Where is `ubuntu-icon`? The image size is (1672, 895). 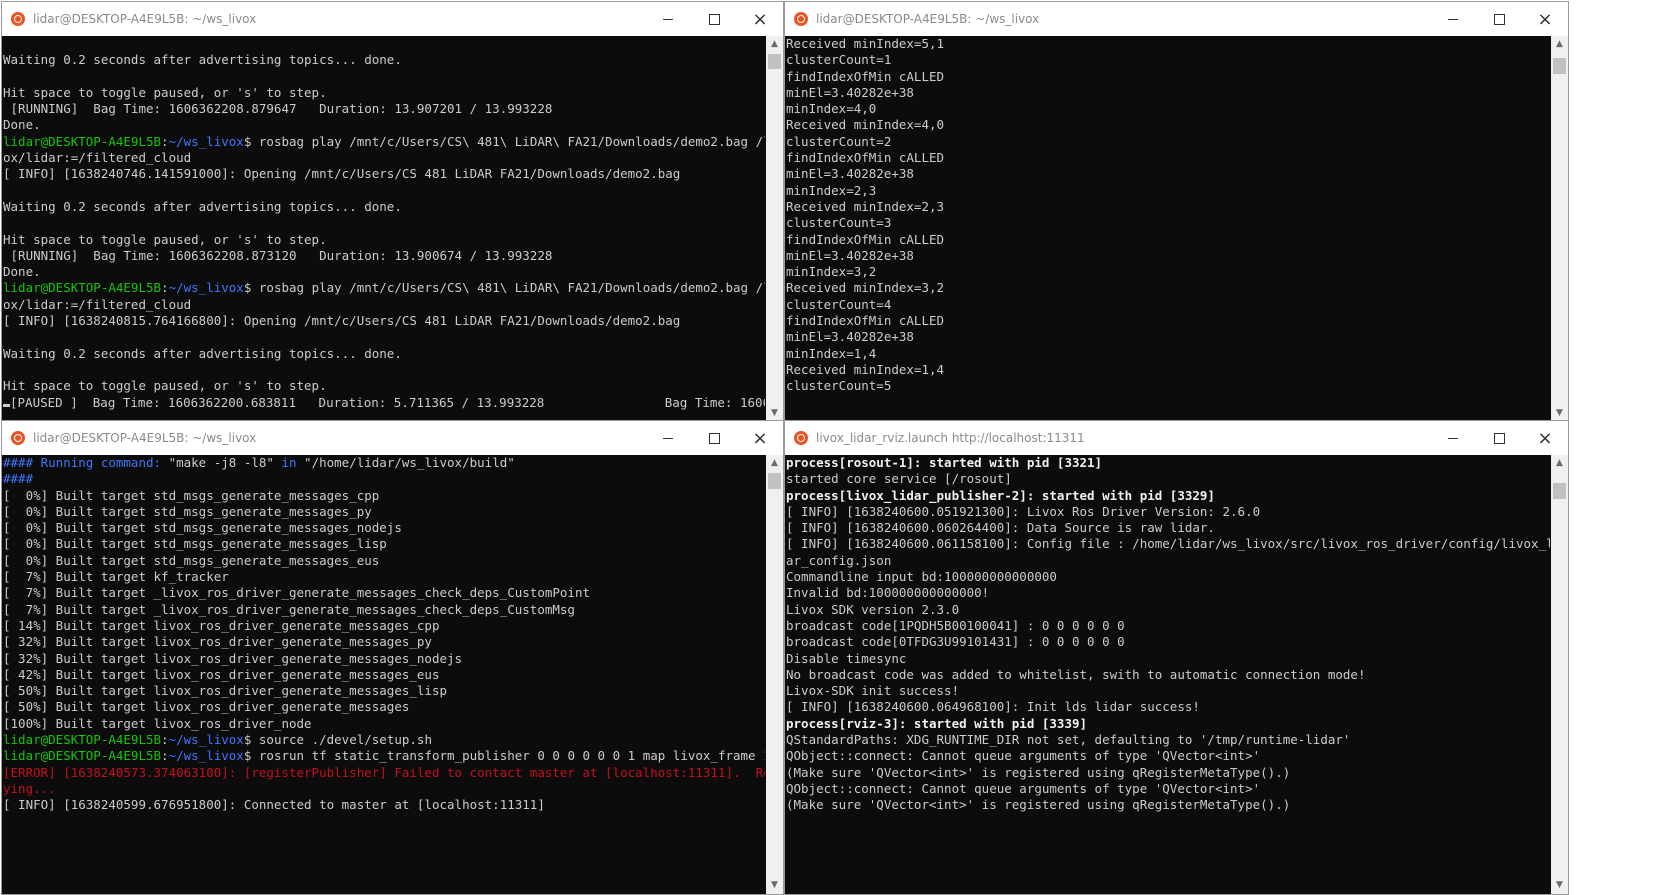
ubuntu-icon is located at coordinates (18, 19).